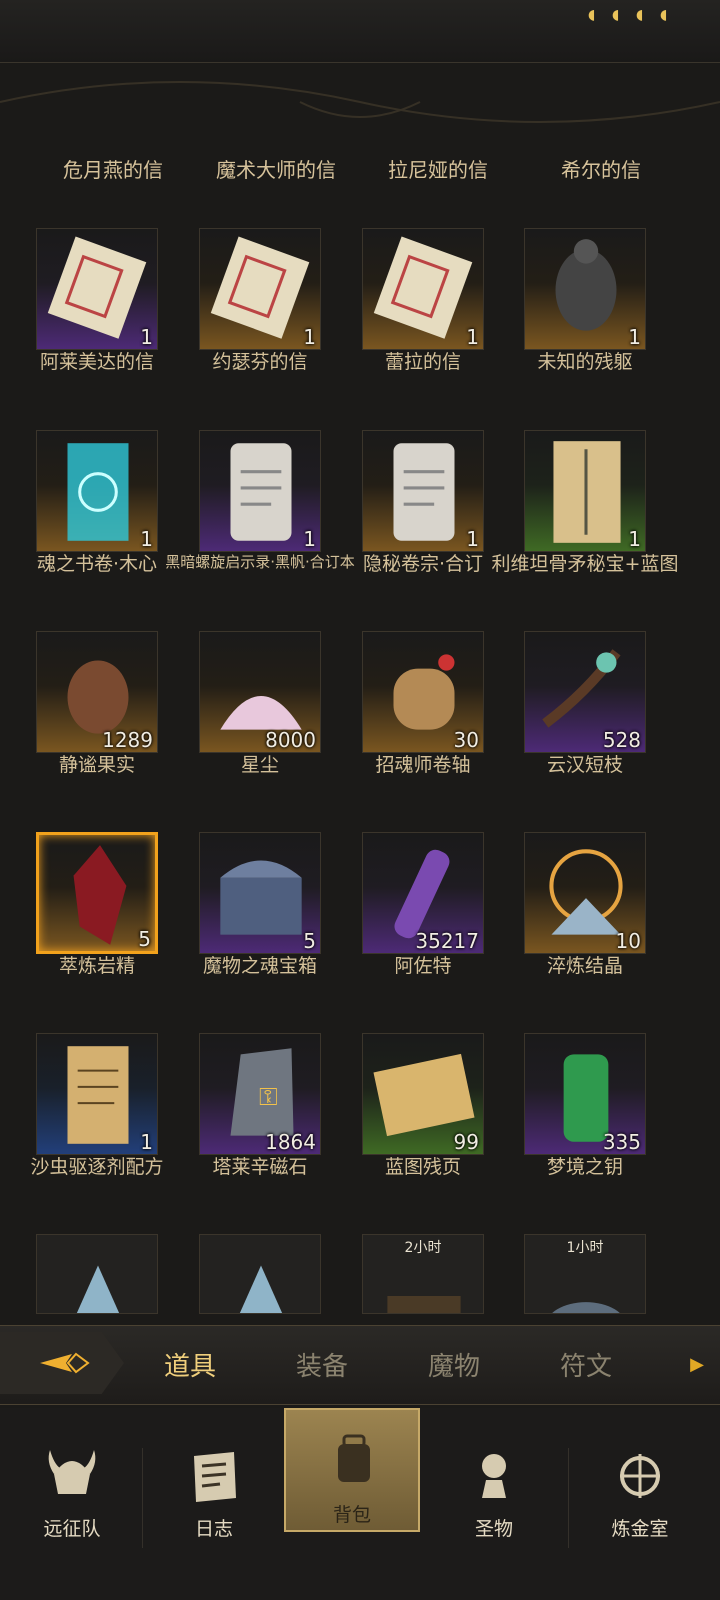  I want to click on collapse-button, so click(62, 1363).